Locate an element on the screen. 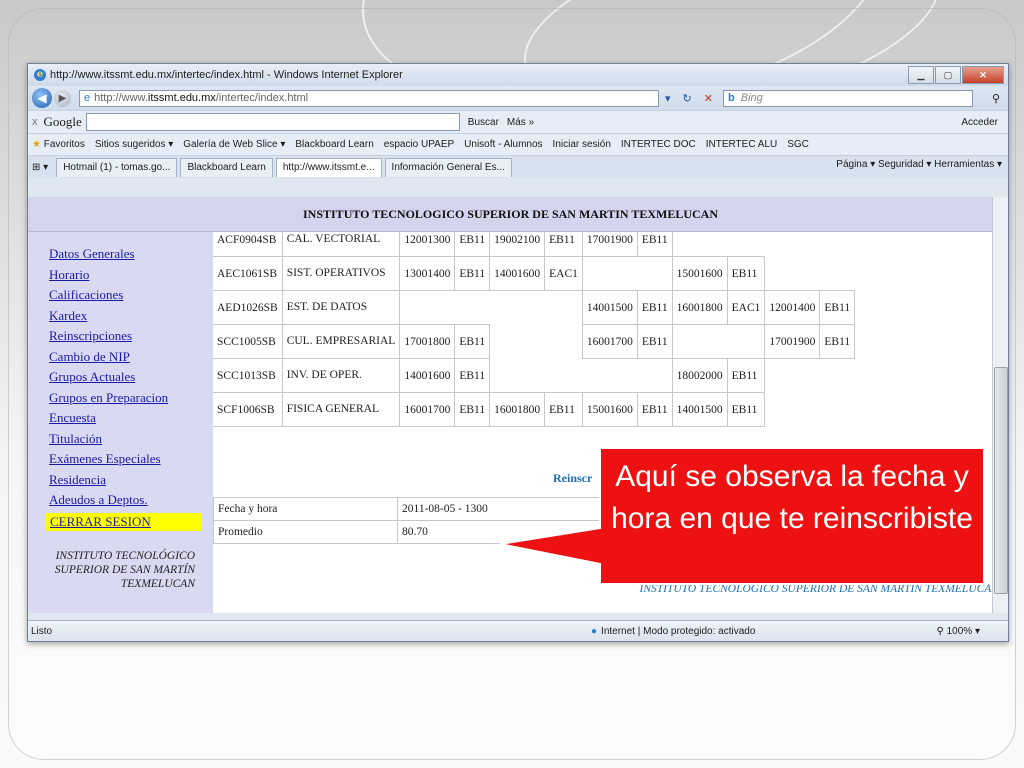 The image size is (1024, 768). sidebar-item: Calificaciones is located at coordinates (120, 295).